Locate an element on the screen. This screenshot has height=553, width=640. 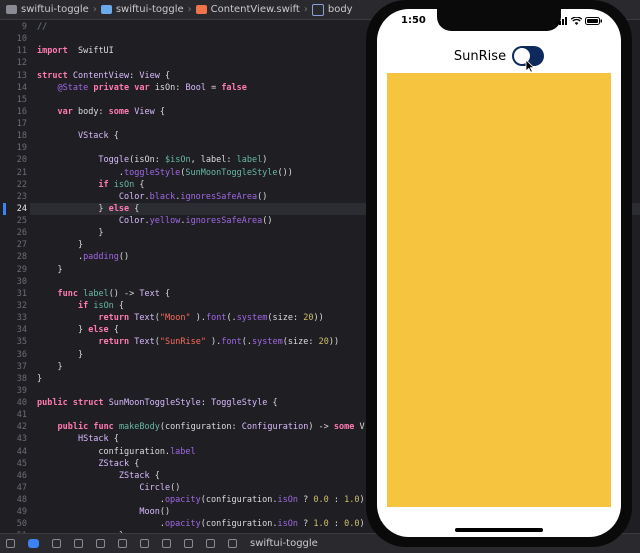
memory-graph-icon is located at coordinates (166, 543).